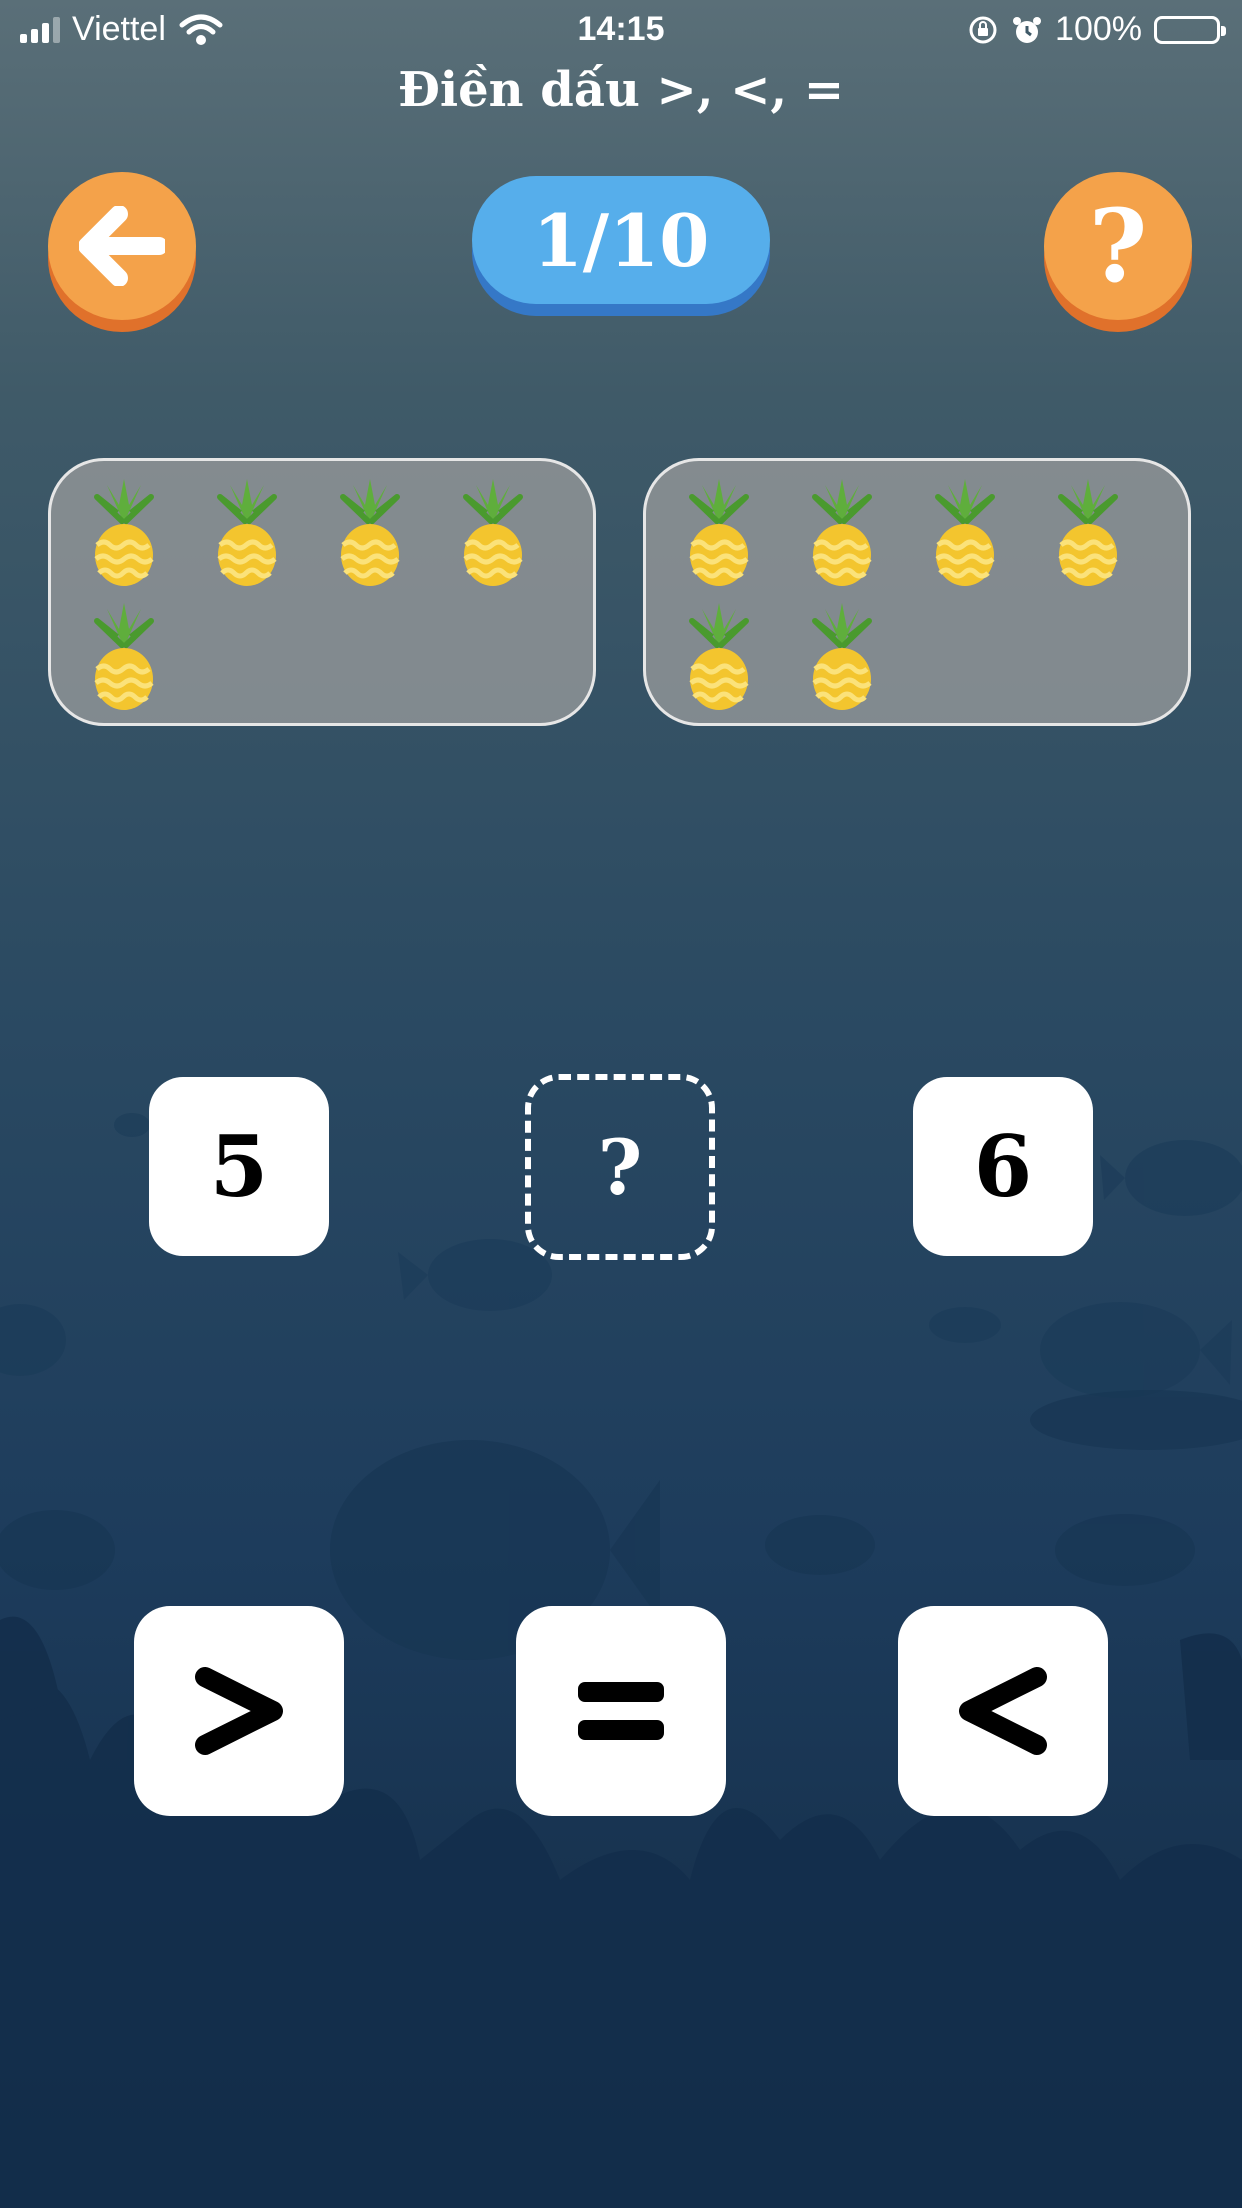 The height and width of the screenshot is (2208, 1242). Describe the element at coordinates (322, 592) in the screenshot. I see `left-fruit-group` at that location.